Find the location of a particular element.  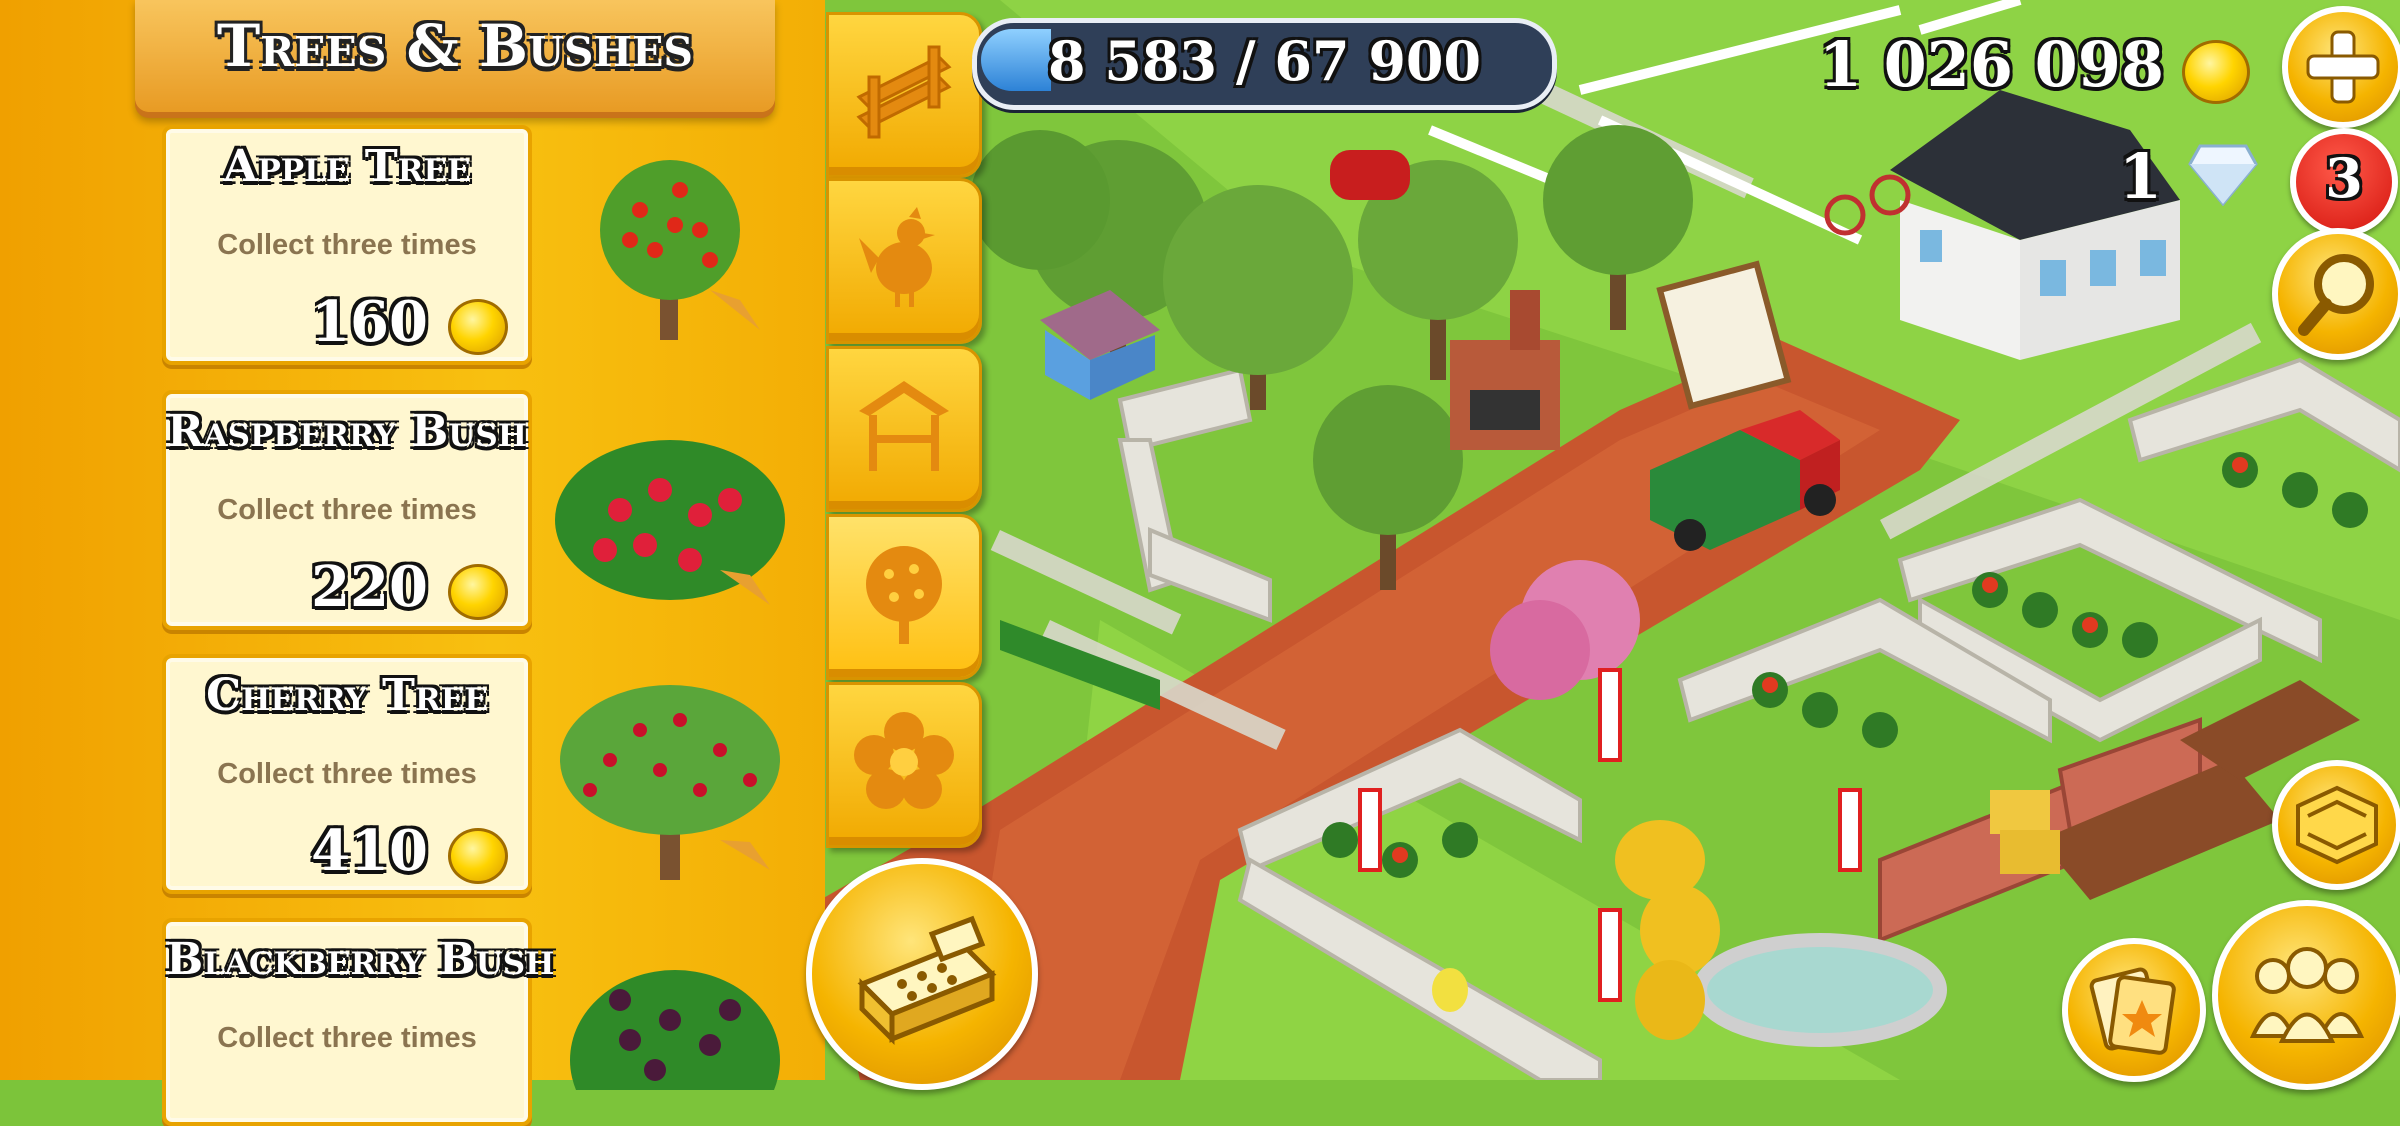

shop-item-raspberry-bush: Raspberry Bush Collect three times 220 is located at coordinates (347, 510).